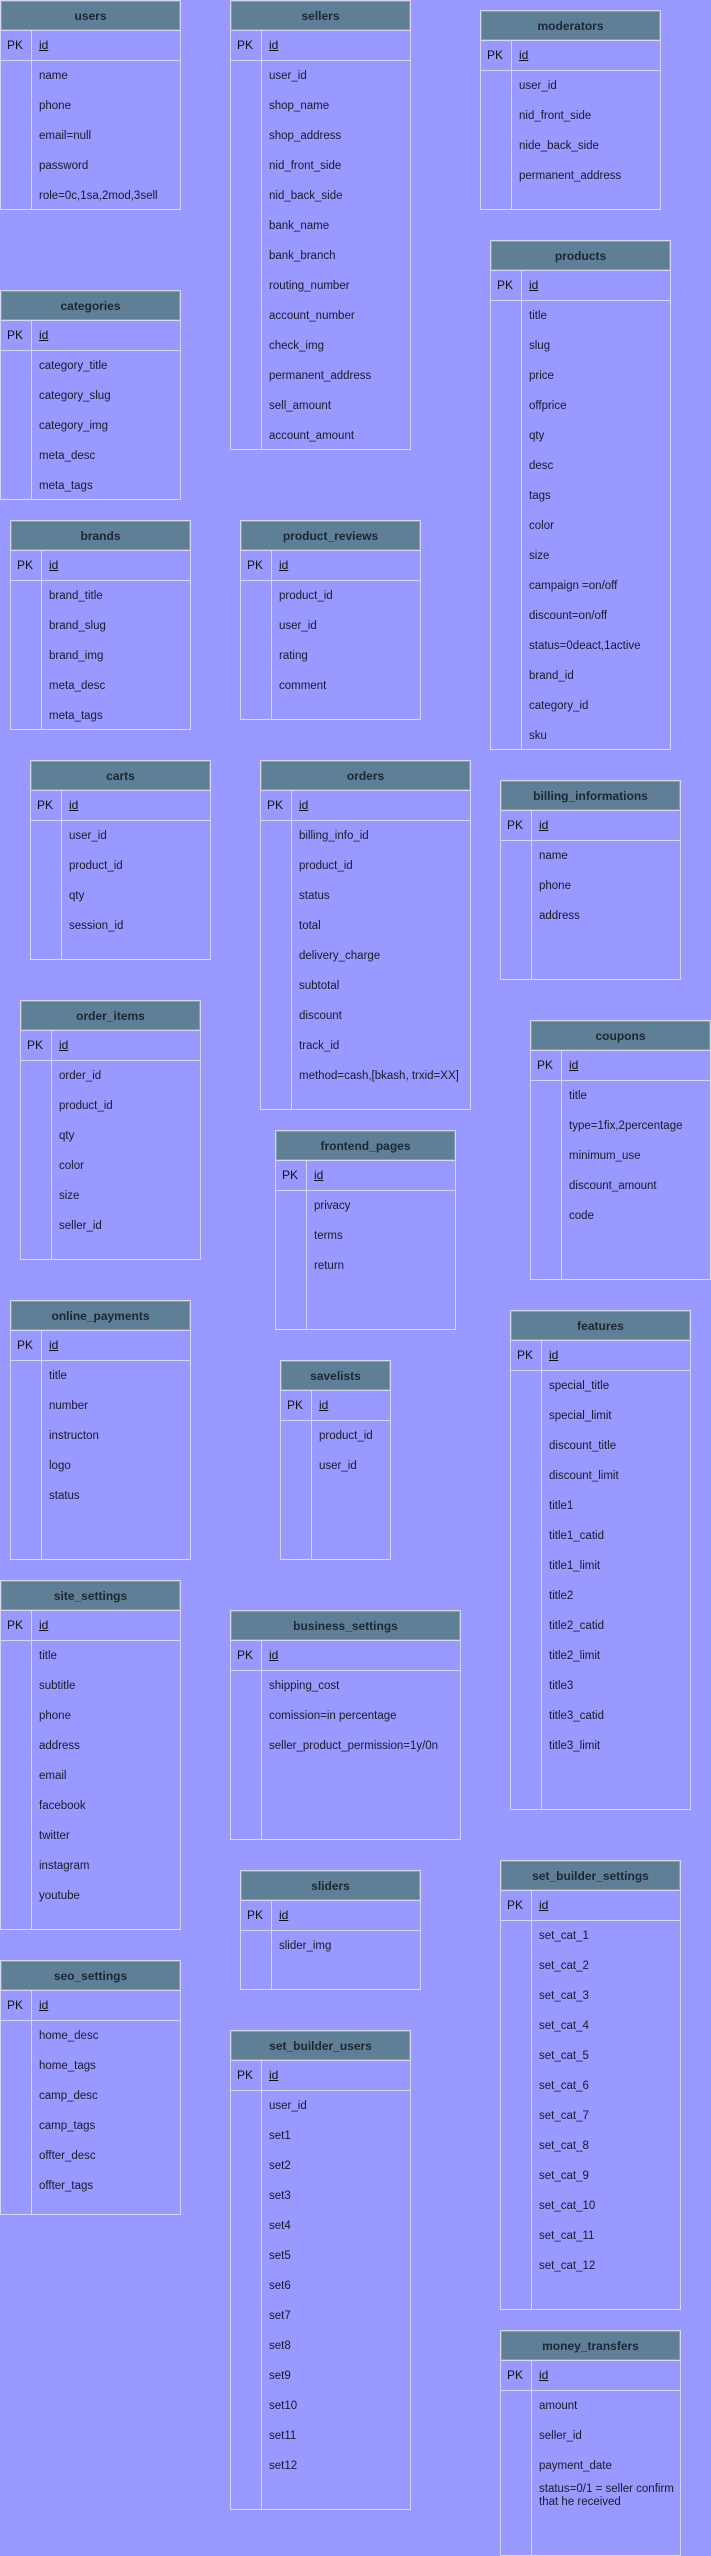 This screenshot has width=711, height=2556. Describe the element at coordinates (305, 136) in the screenshot. I see `table-field: shop_address` at that location.